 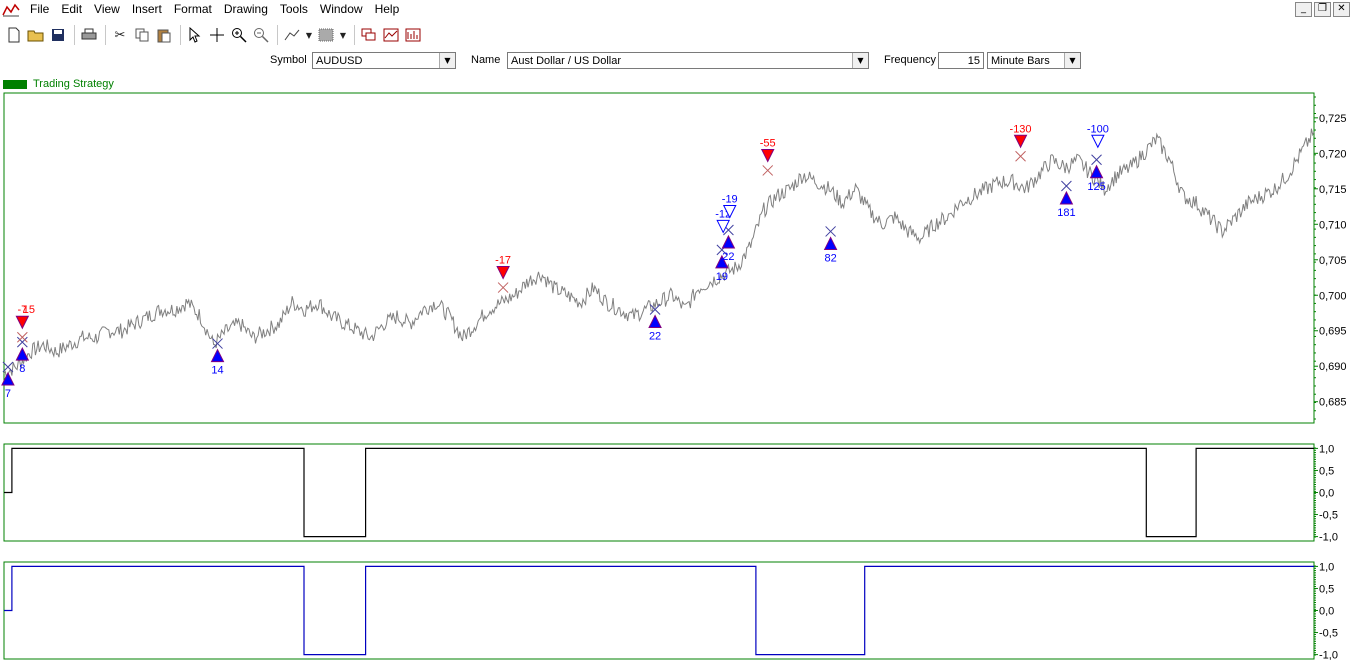 I want to click on cascade-windows-icon, so click(x=369, y=35).